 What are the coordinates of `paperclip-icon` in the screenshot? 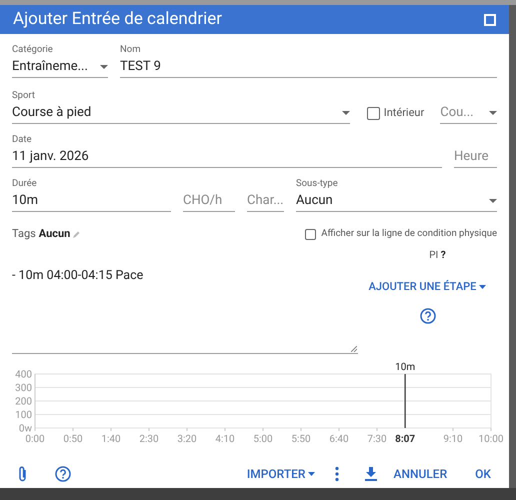 It's located at (23, 474).